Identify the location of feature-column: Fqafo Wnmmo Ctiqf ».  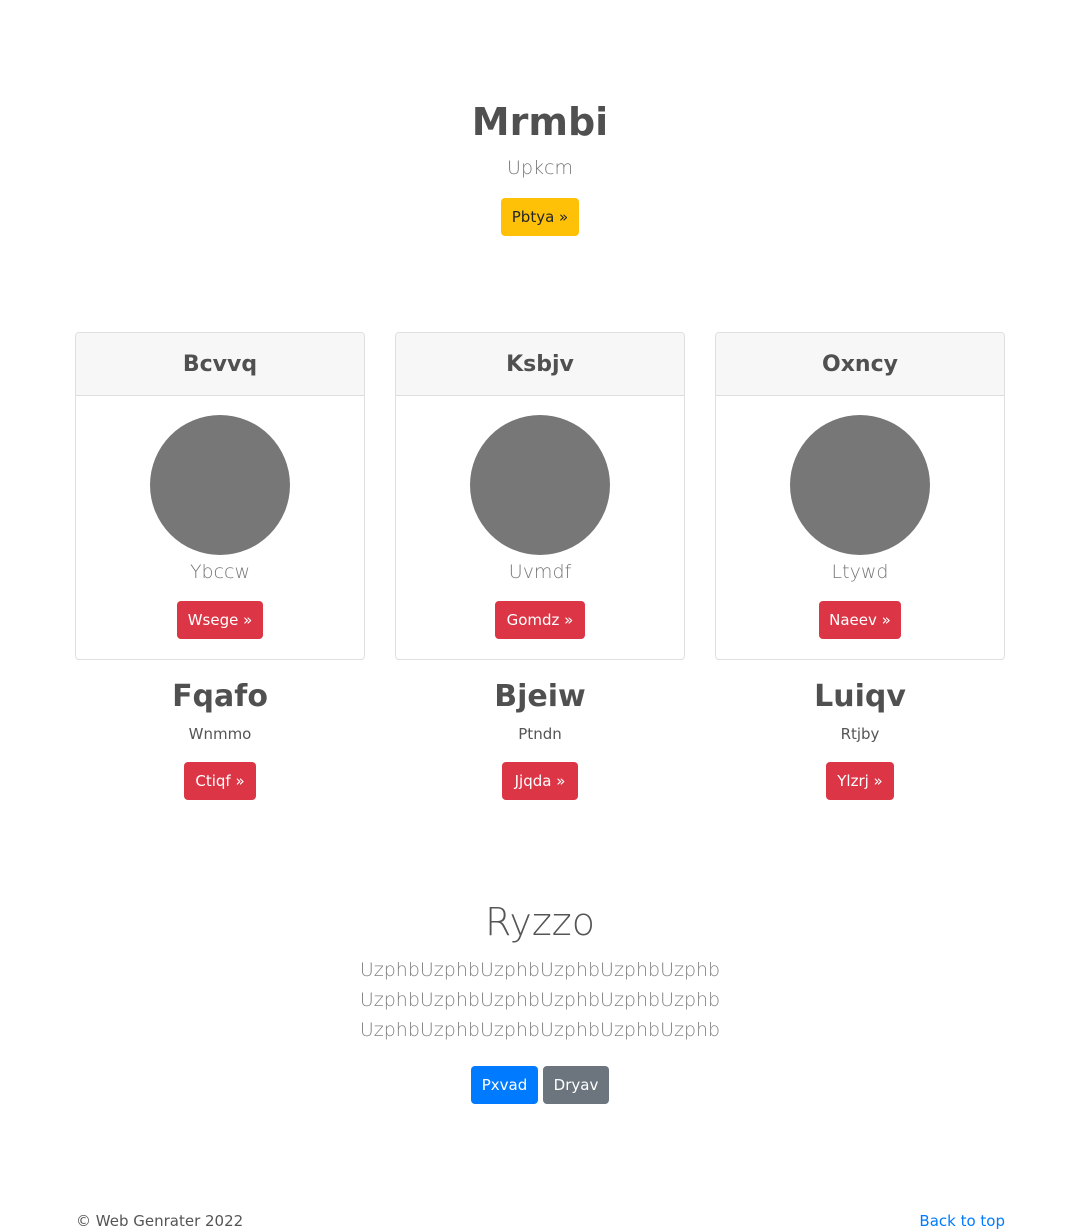
(220, 738).